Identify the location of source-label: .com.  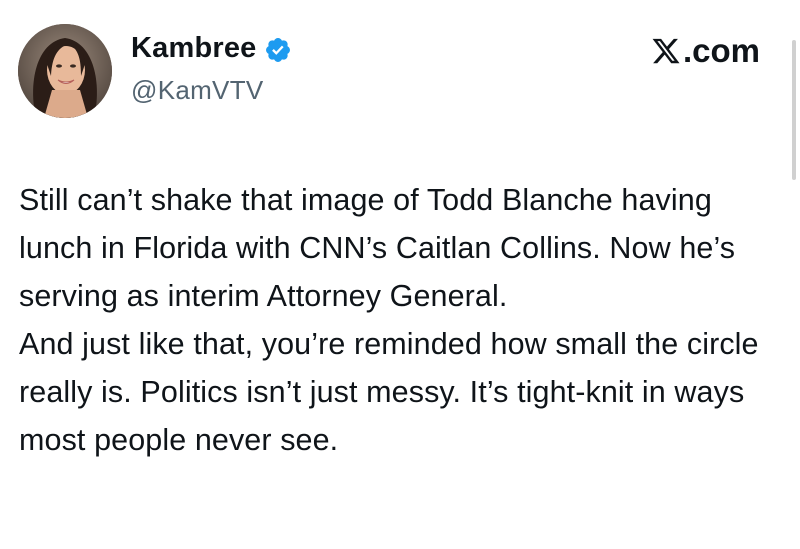
(705, 51).